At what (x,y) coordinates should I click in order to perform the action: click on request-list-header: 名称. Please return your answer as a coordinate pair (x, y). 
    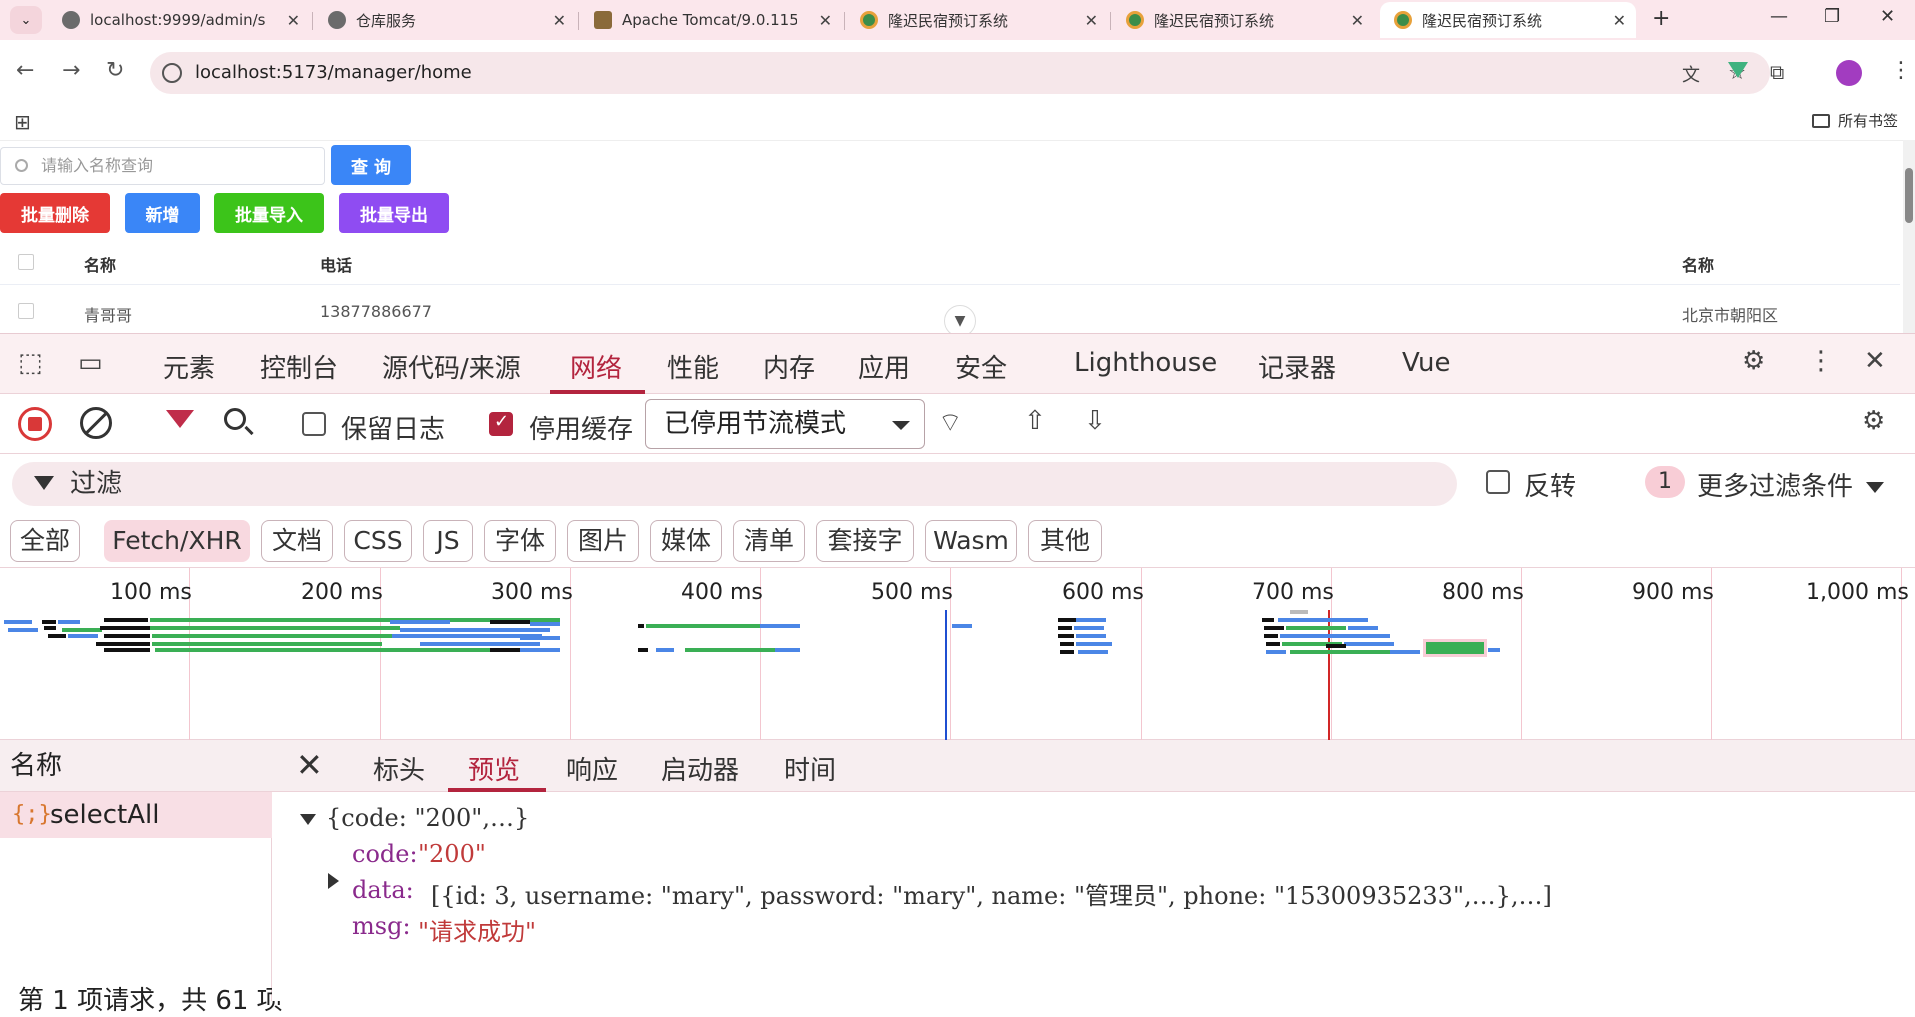
    Looking at the image, I should click on (136, 766).